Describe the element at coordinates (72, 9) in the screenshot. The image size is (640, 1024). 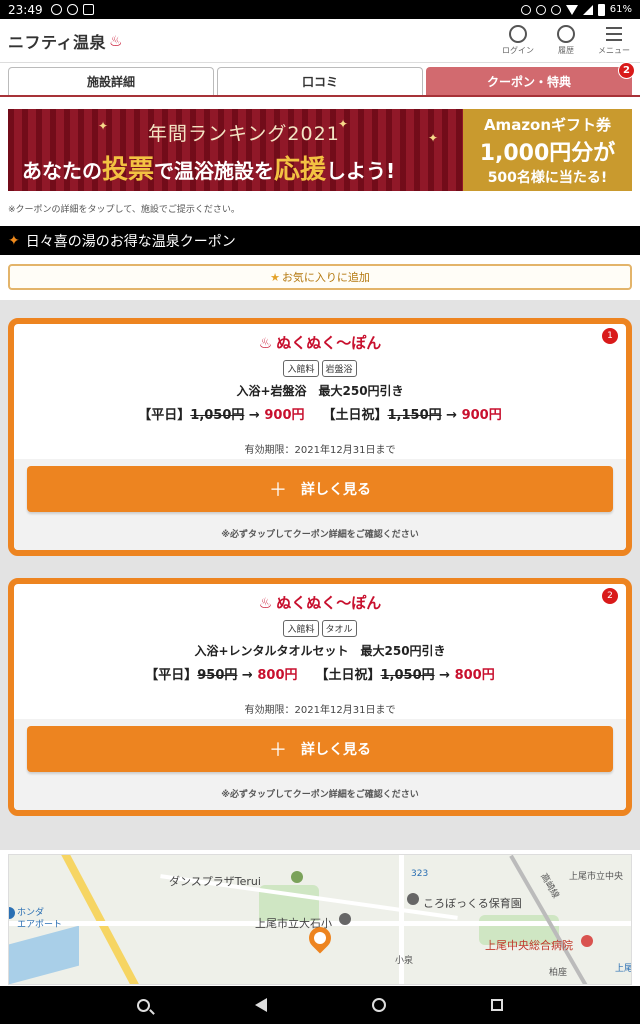
I see `sync-icon` at that location.